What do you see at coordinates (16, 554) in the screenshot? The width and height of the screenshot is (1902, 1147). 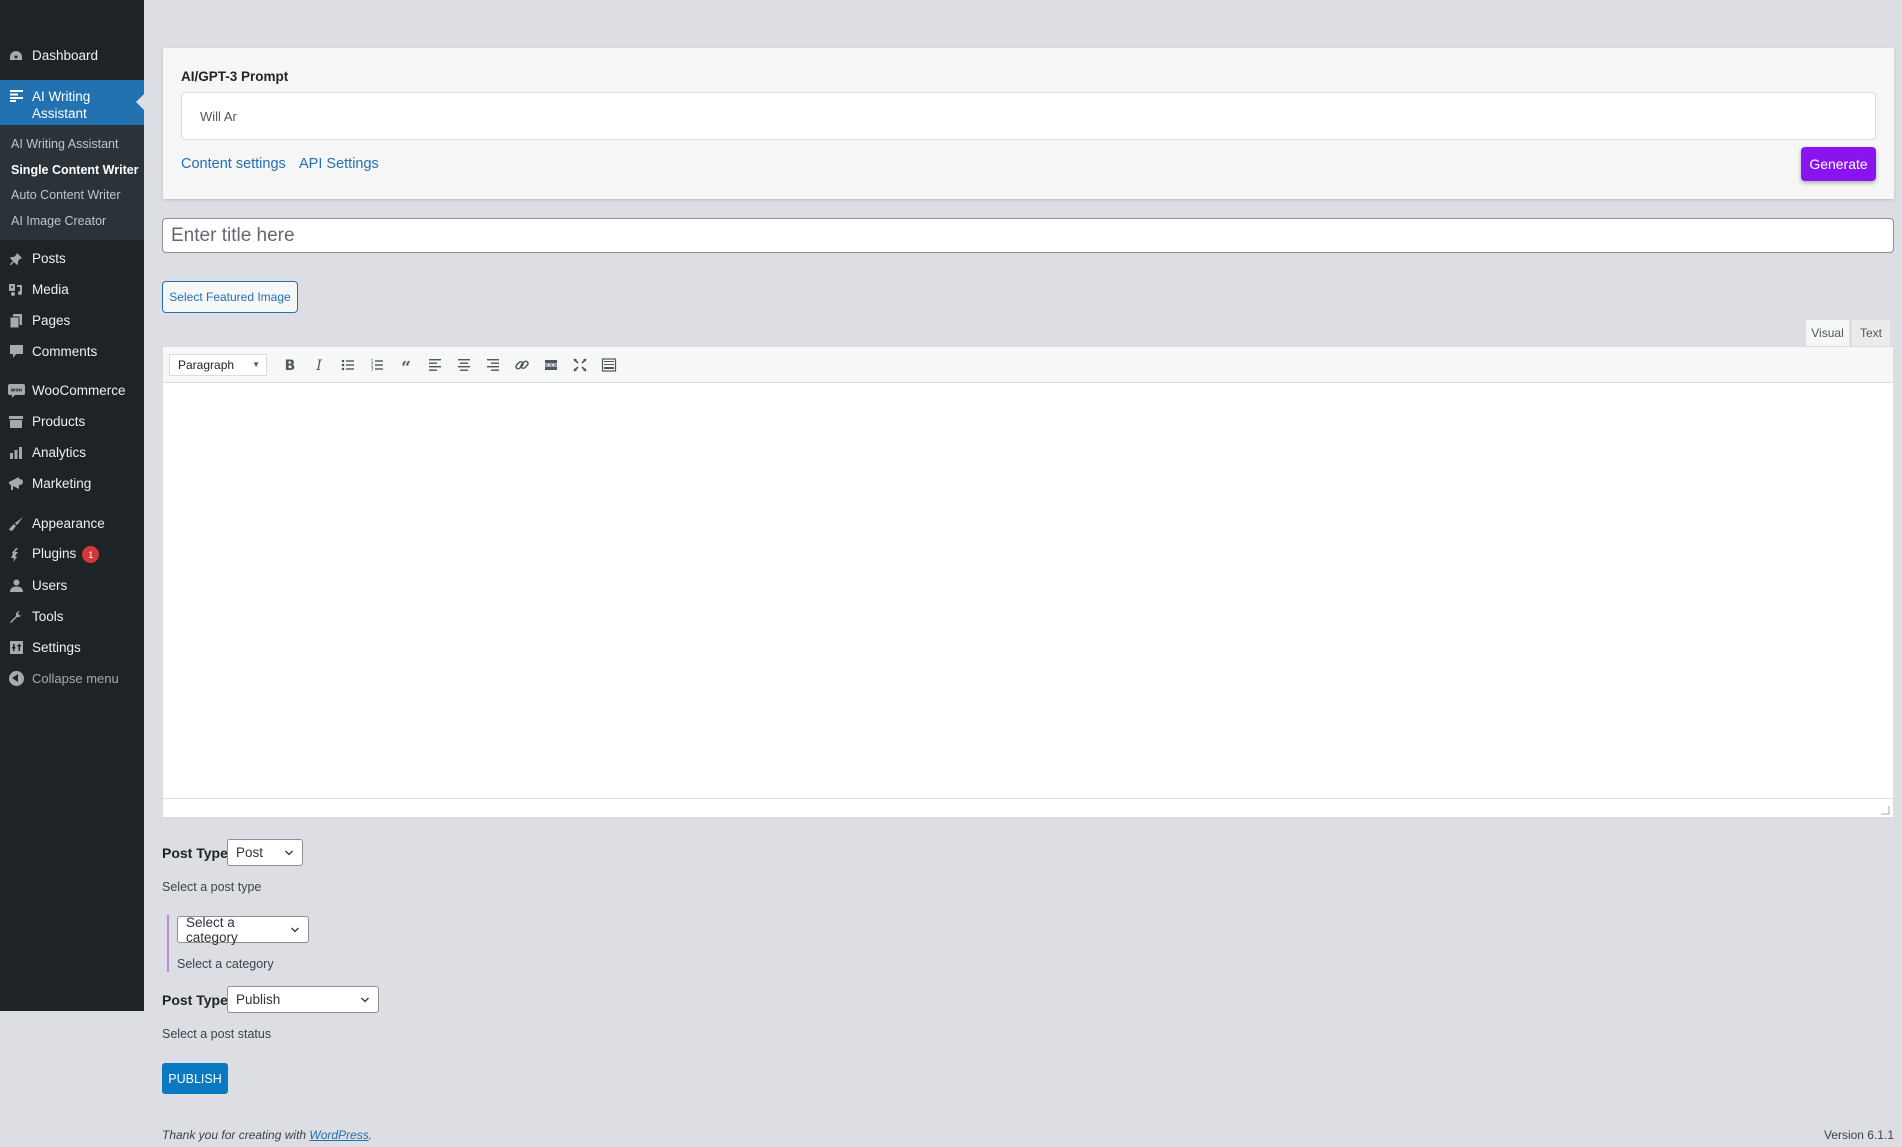 I see `plug-icon` at bounding box center [16, 554].